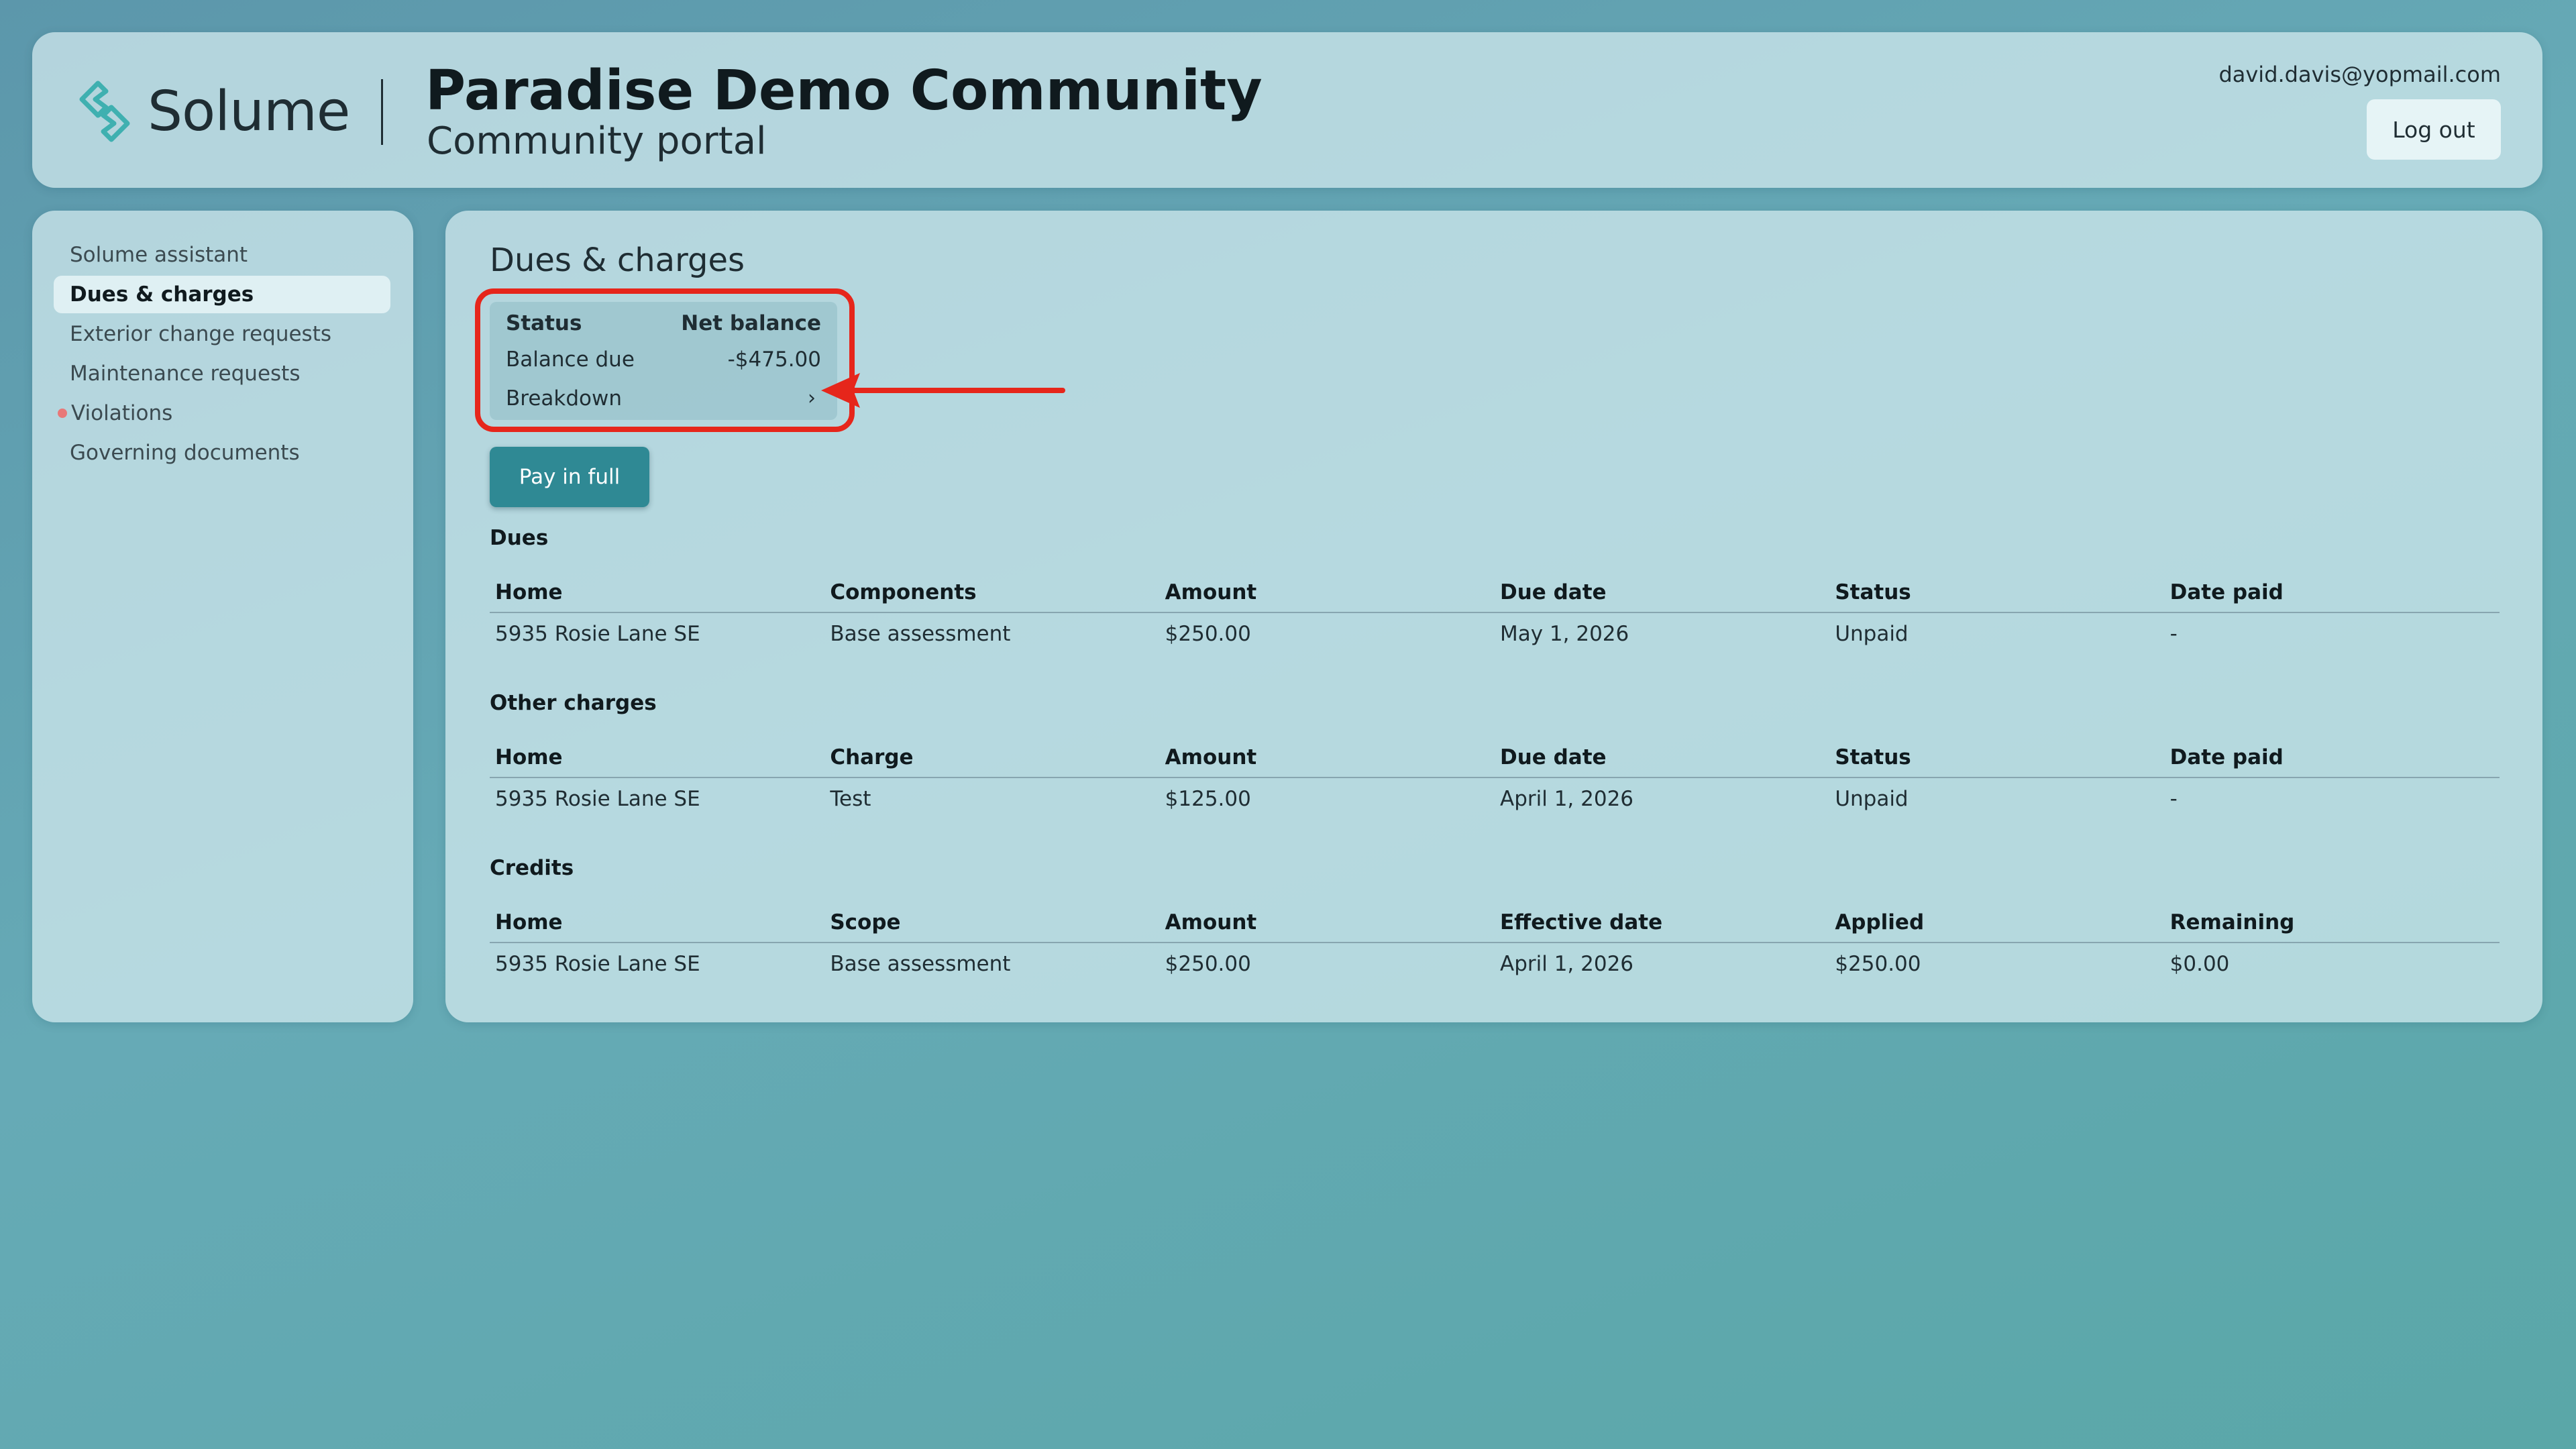  I want to click on red-arrow-annotation, so click(943, 390).